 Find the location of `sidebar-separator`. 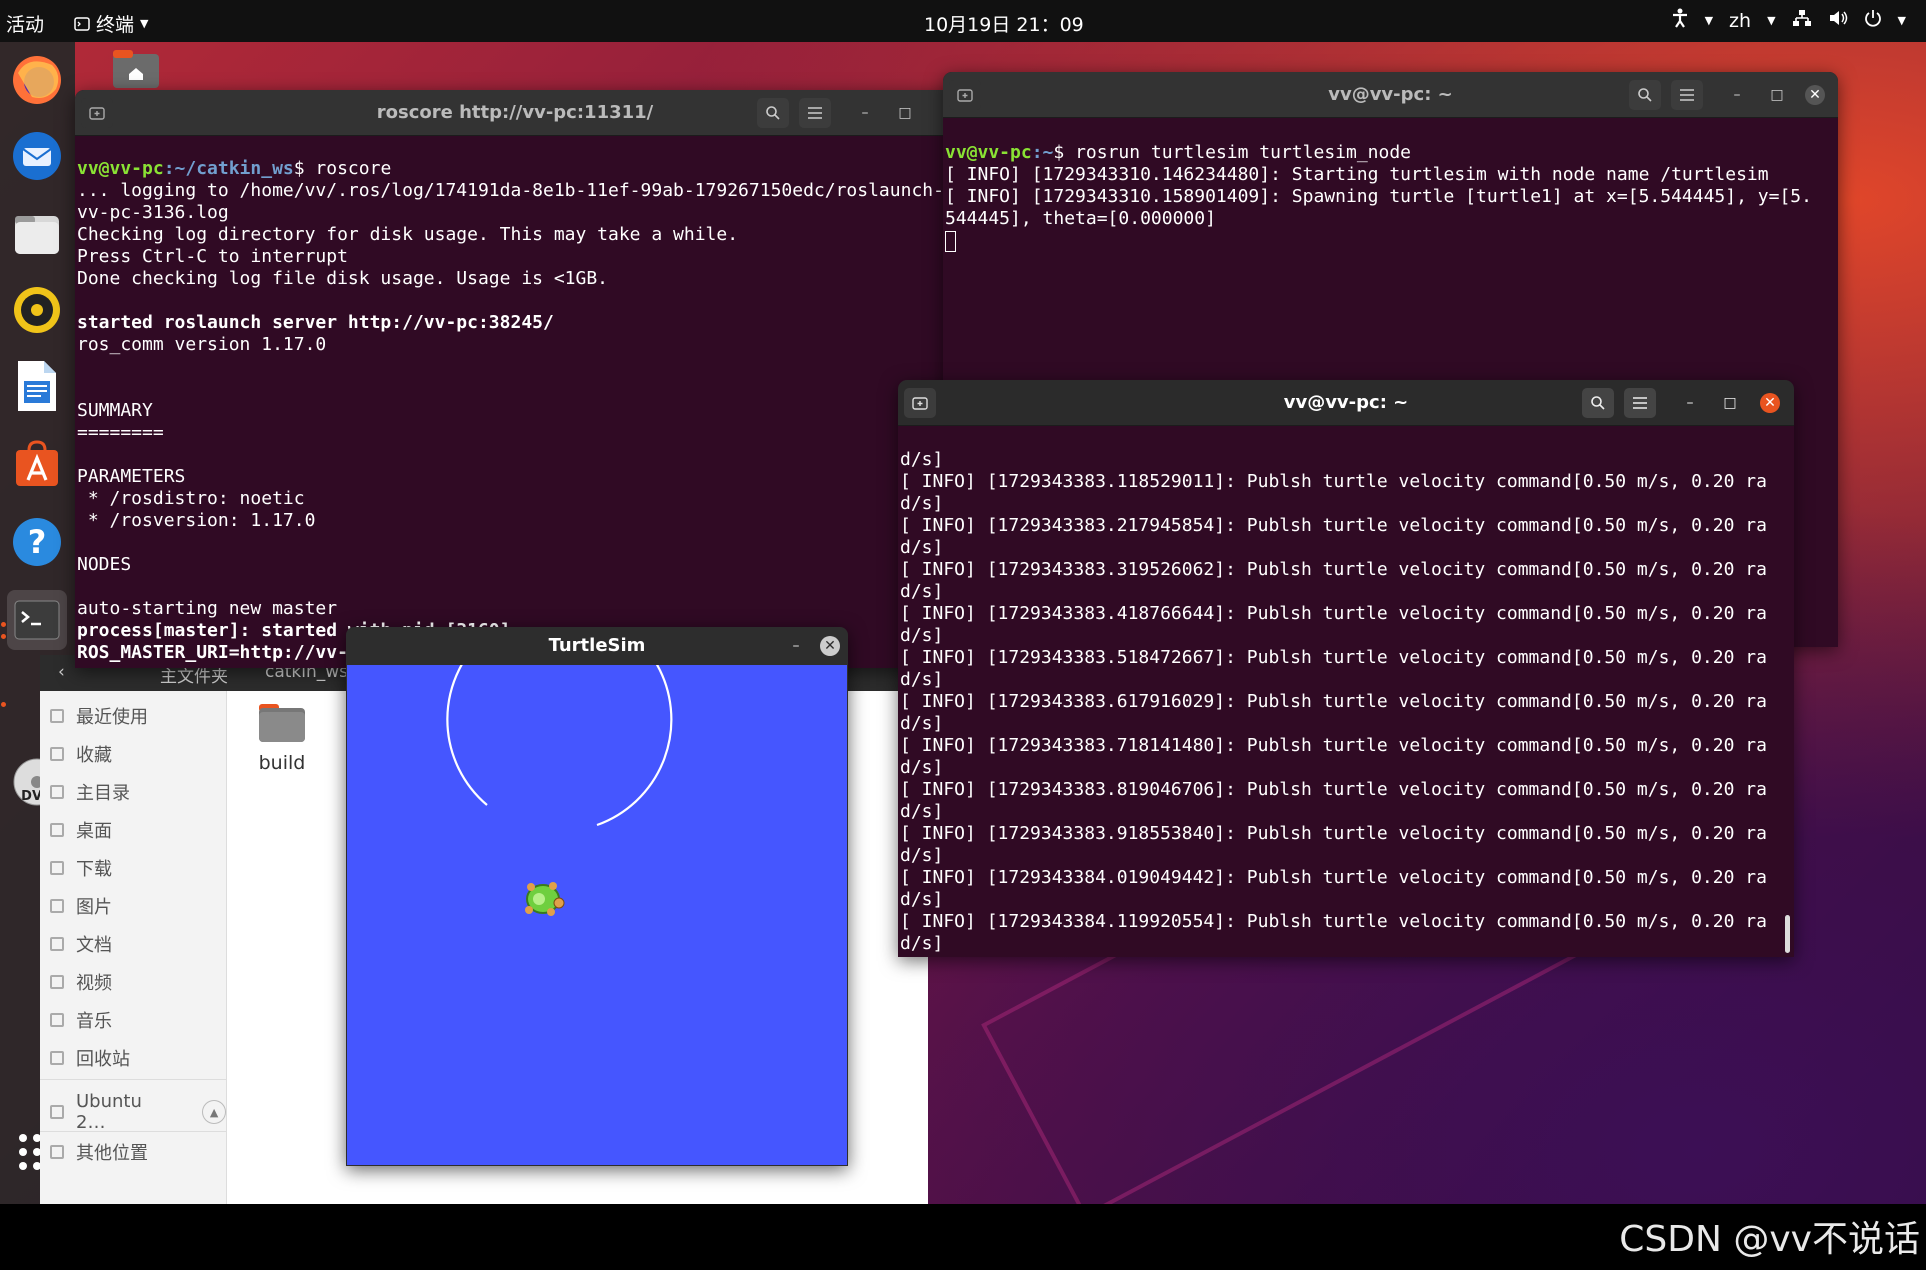

sidebar-separator is located at coordinates (133, 1131).